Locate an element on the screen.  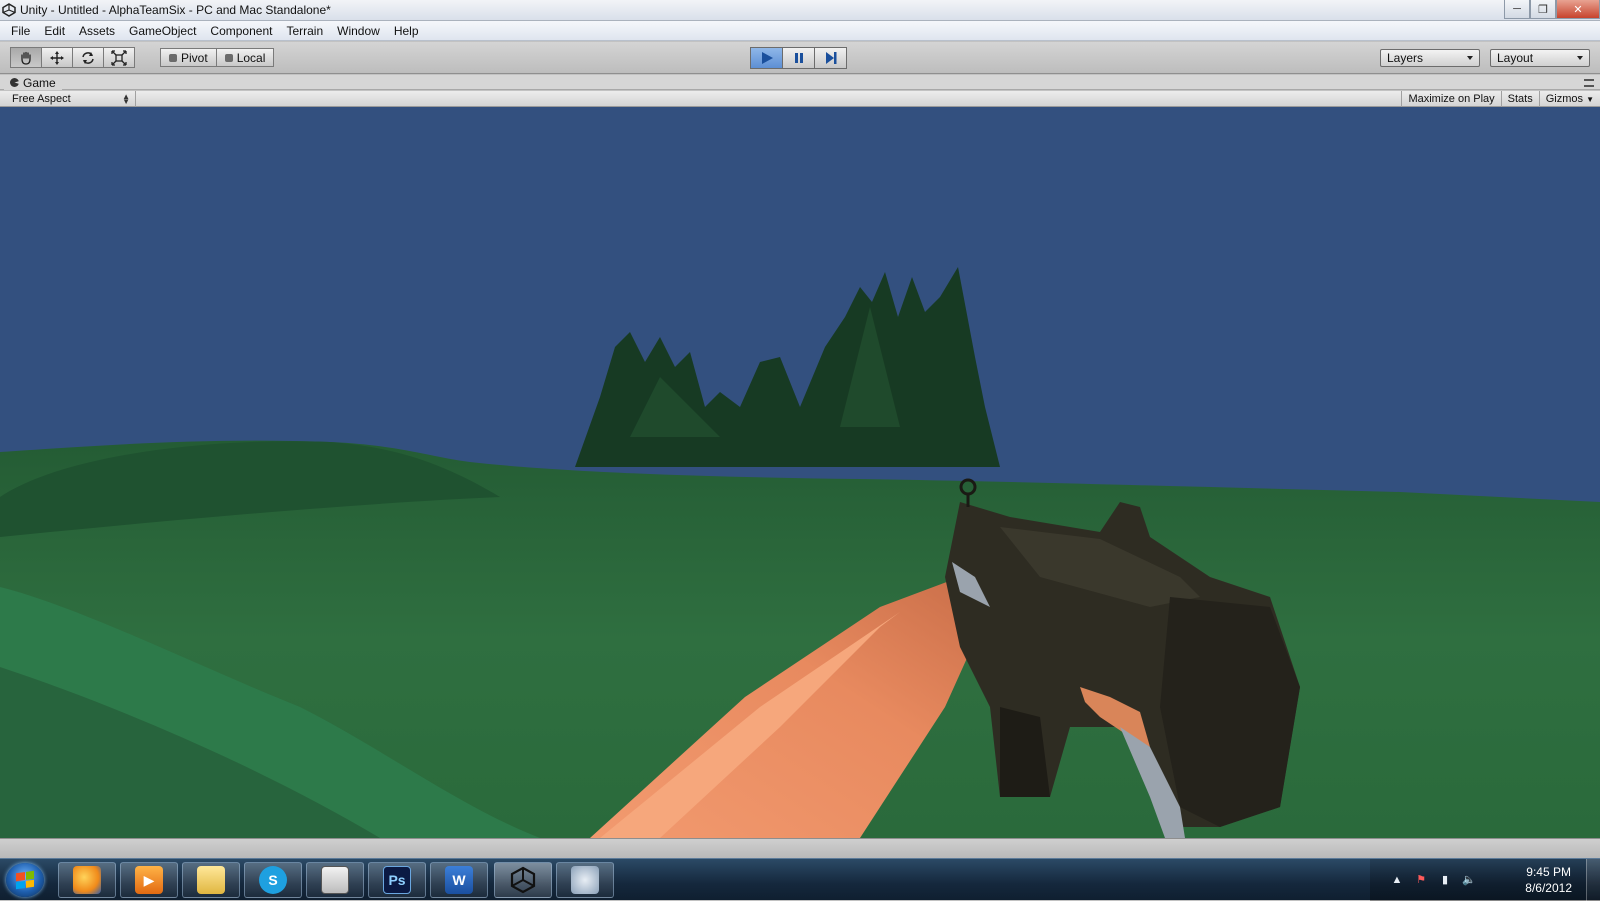
pivot-icon is located at coordinates (173, 57).